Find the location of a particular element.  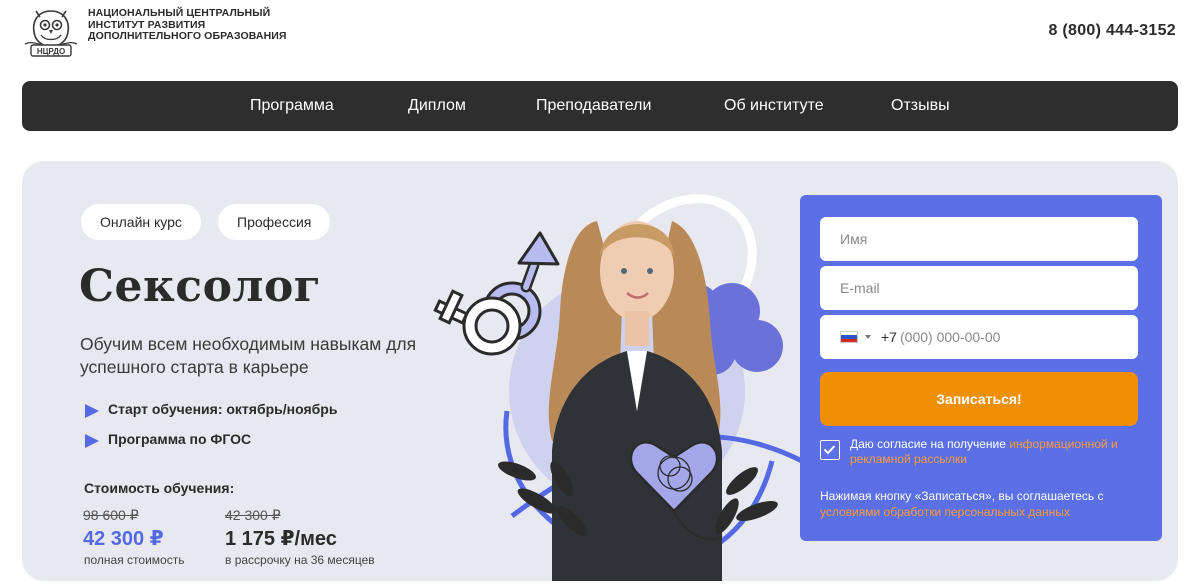

nav-item-program: Программа is located at coordinates (292, 106).